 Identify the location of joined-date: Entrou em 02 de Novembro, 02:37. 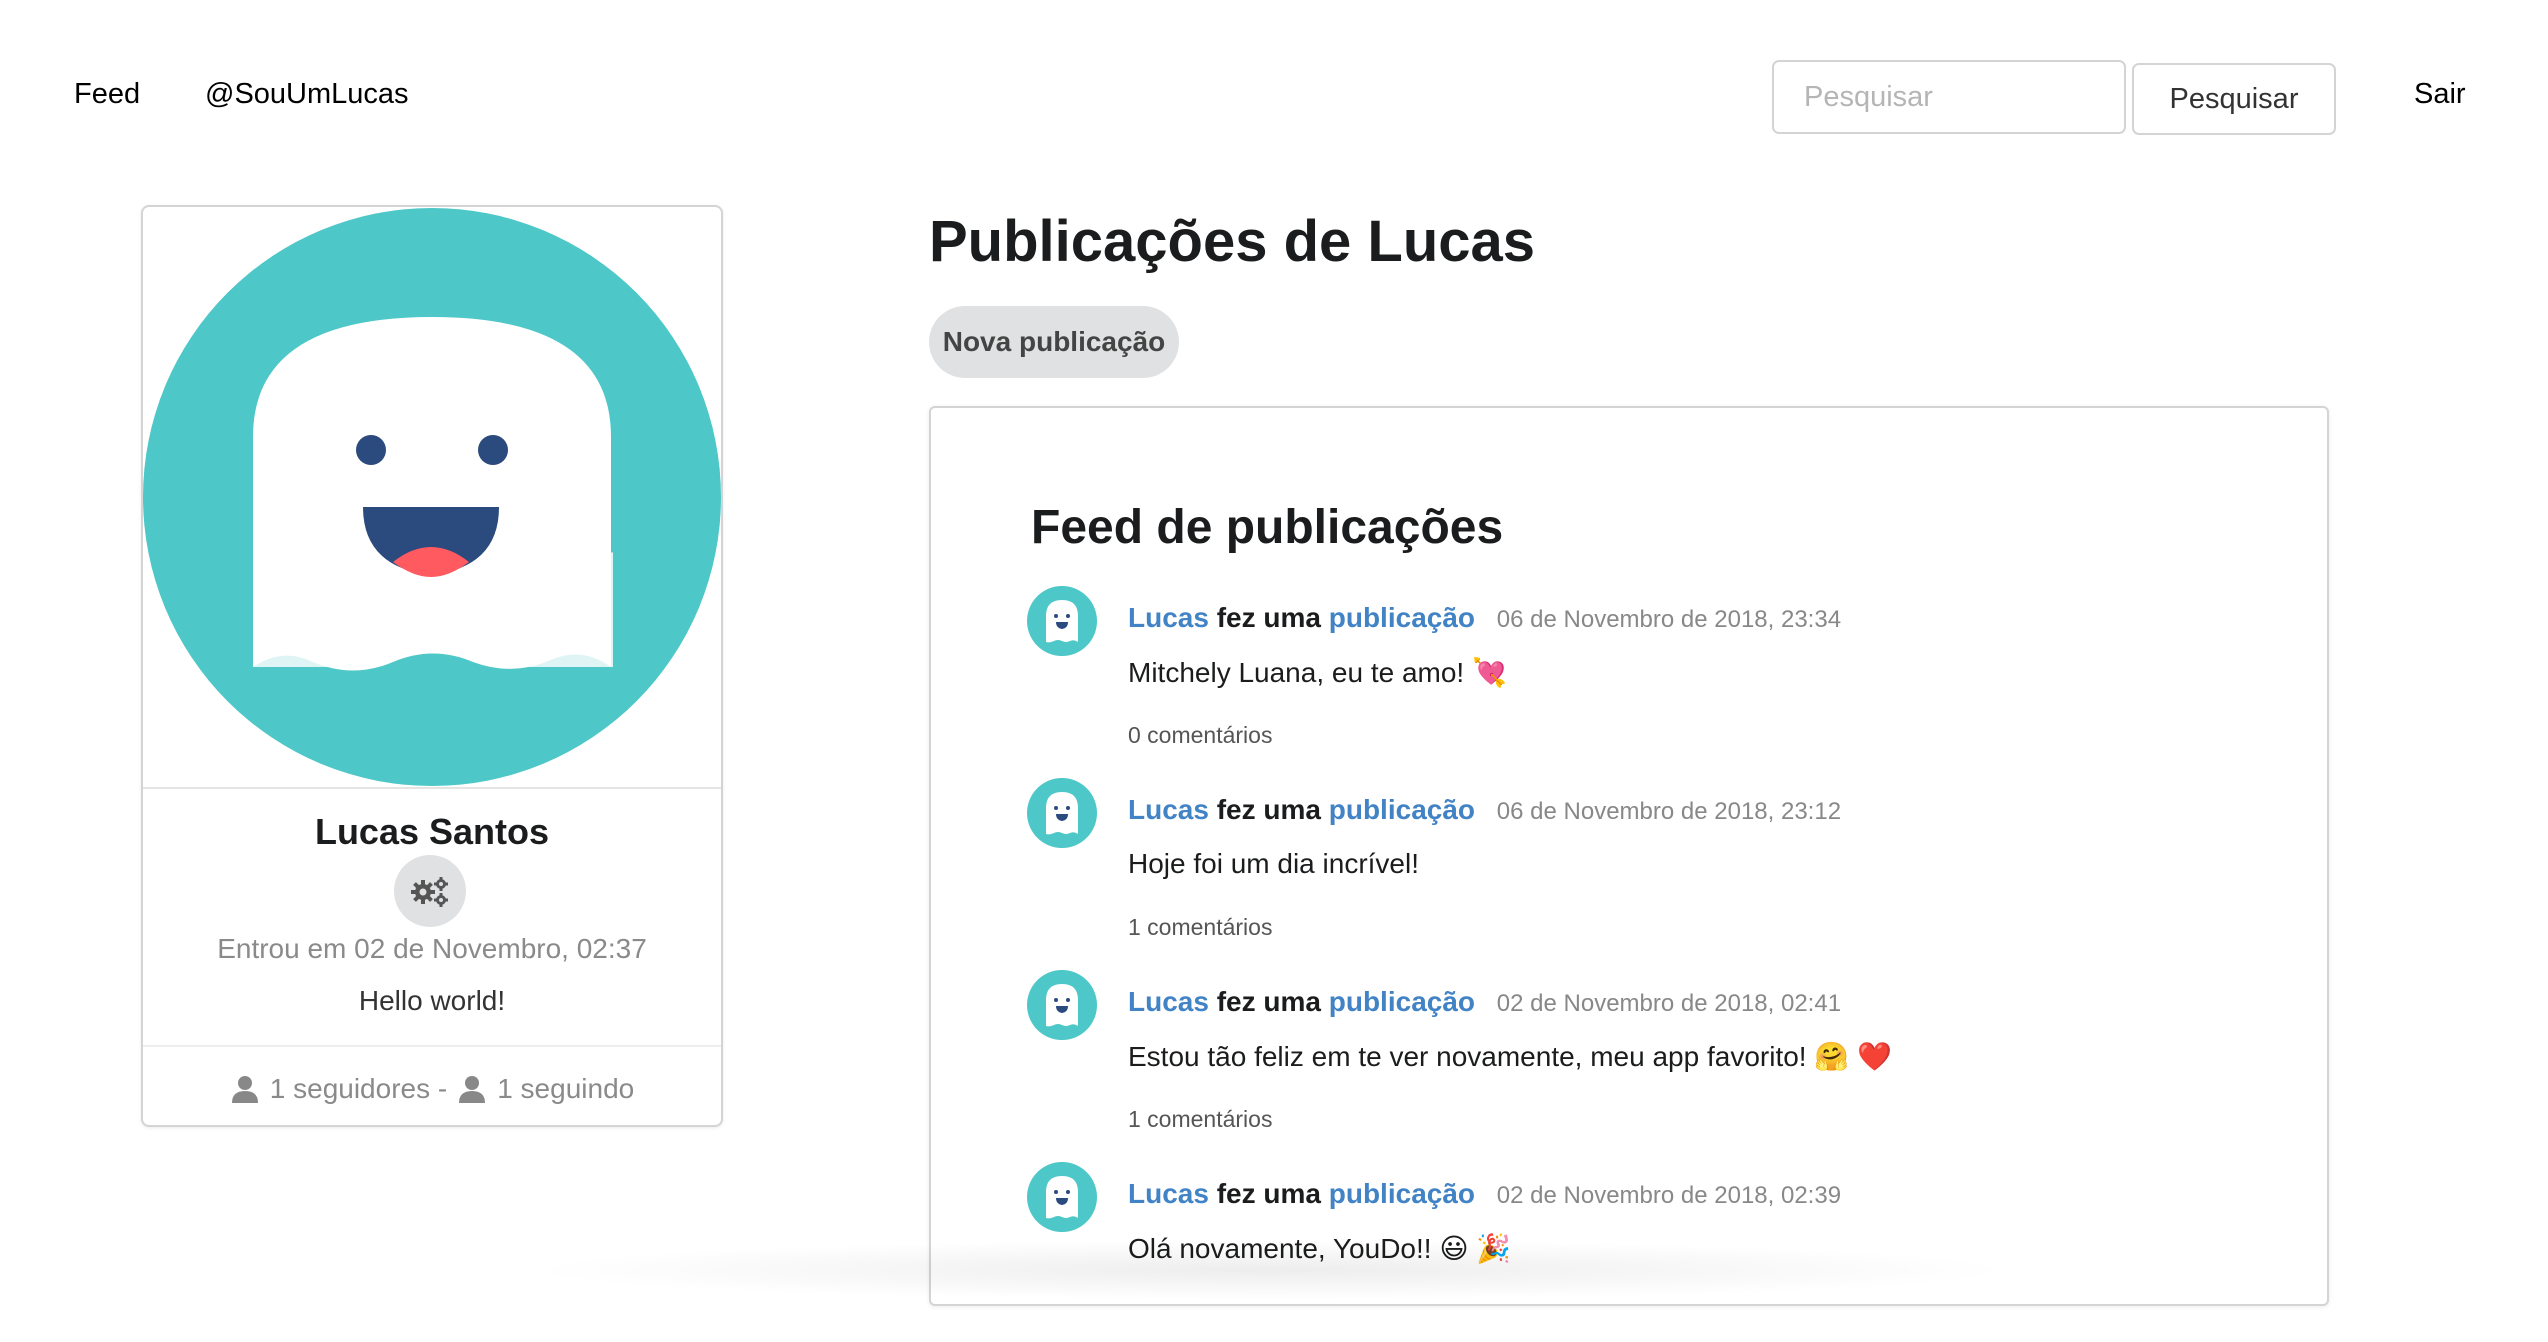
(432, 948).